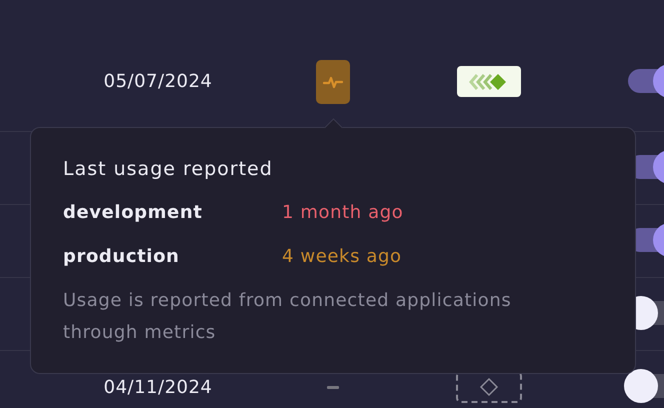  Describe the element at coordinates (333, 82) in the screenshot. I see `activity-icon` at that location.